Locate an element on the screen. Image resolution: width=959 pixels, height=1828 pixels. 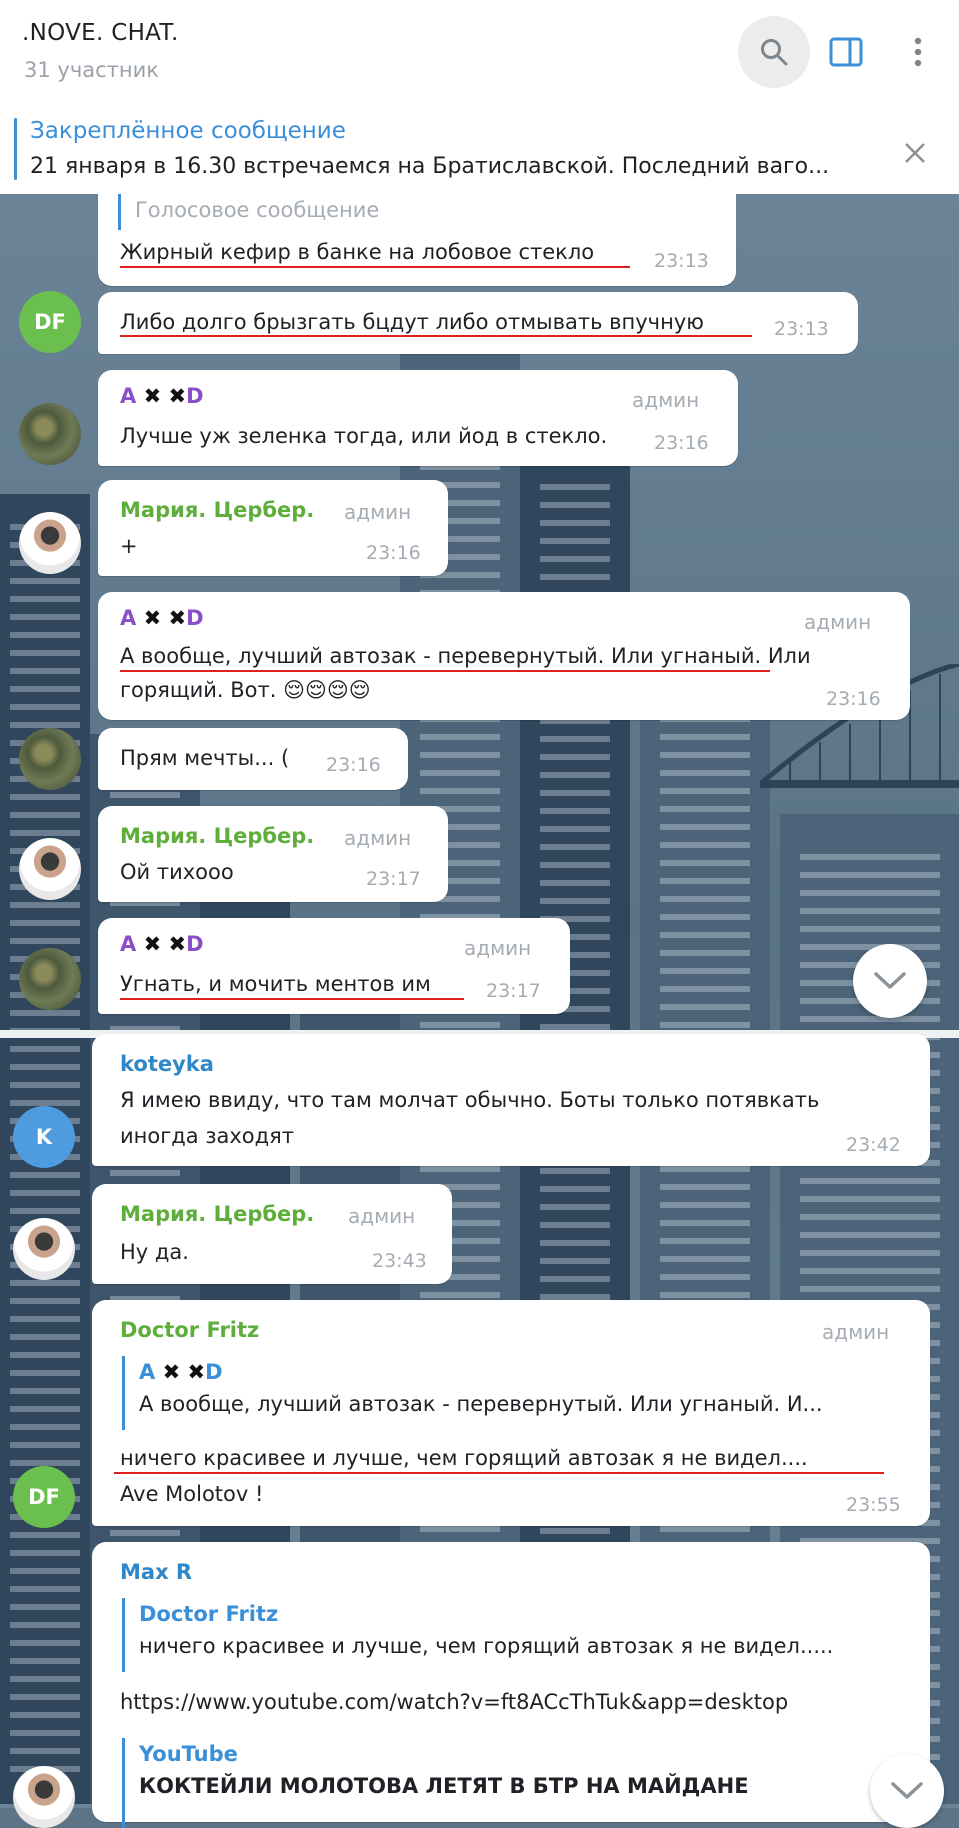
preview-site-name: YouTube is located at coordinates (188, 1754).